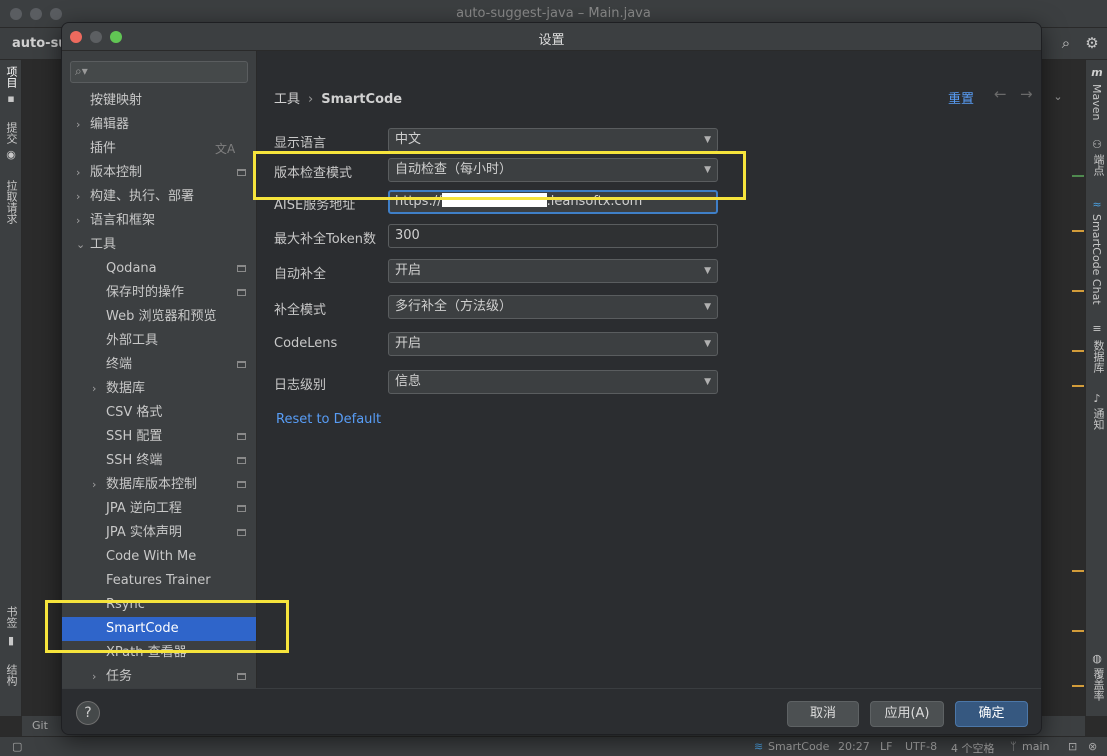 The width and height of the screenshot is (1107, 756). Describe the element at coordinates (553, 236) in the screenshot. I see `text-field: 300` at that location.